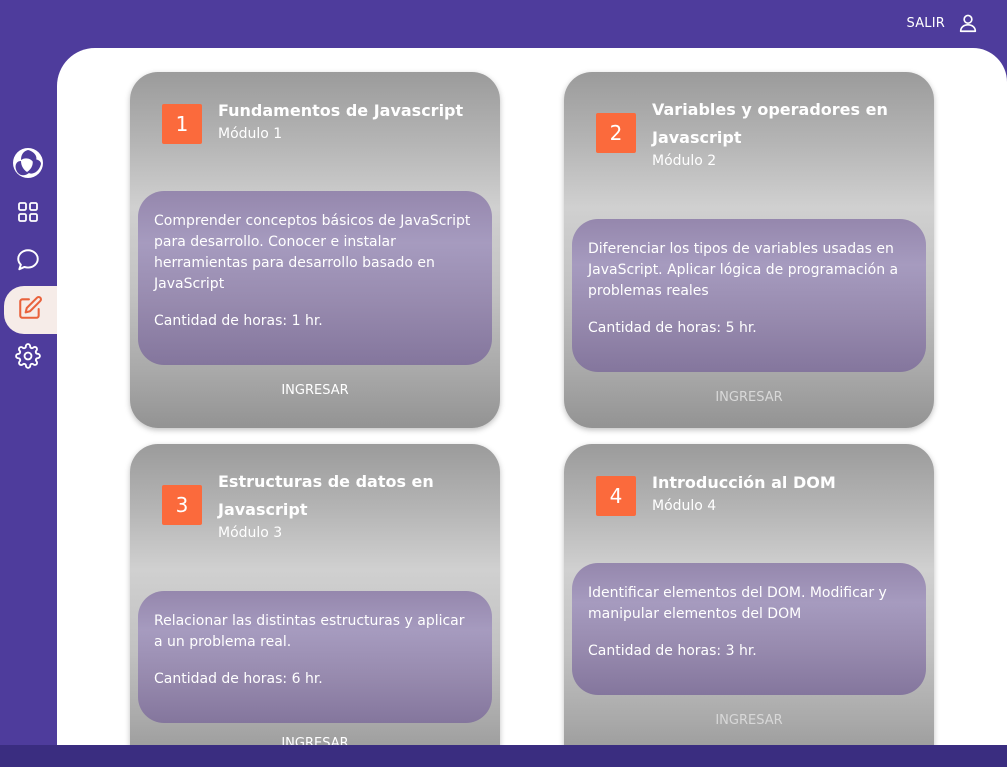 This screenshot has height=767, width=1007. Describe the element at coordinates (238, 321) in the screenshot. I see `module-hours: Cantidad de horas: 1 hr.` at that location.